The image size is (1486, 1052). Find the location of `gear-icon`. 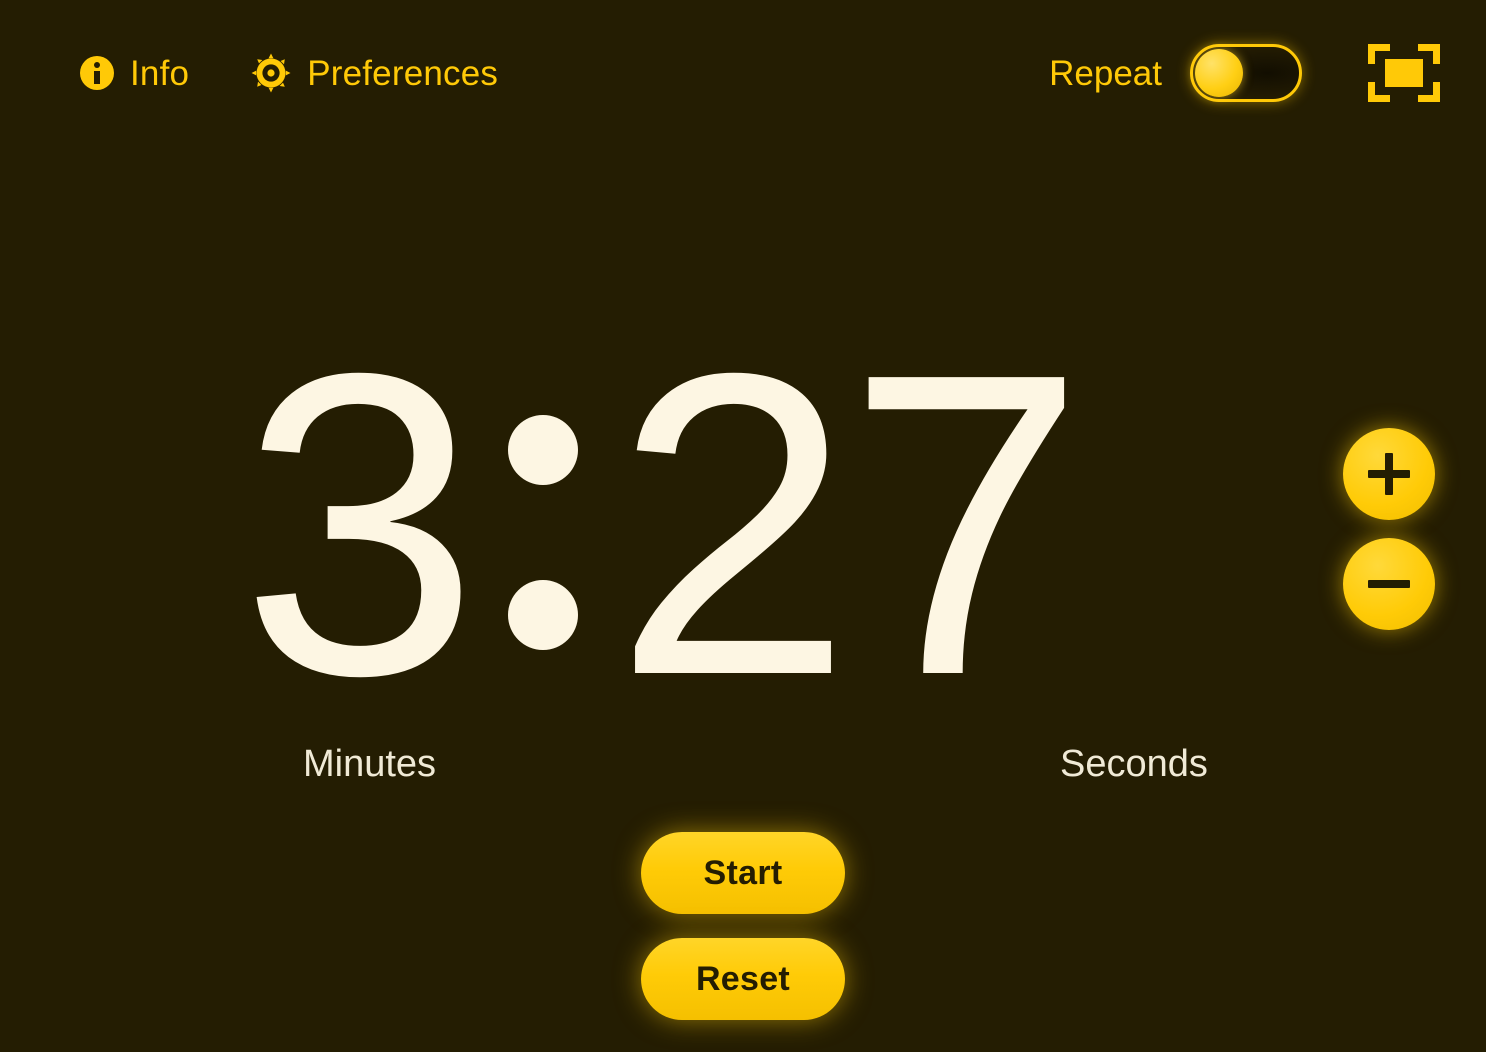

gear-icon is located at coordinates (271, 73).